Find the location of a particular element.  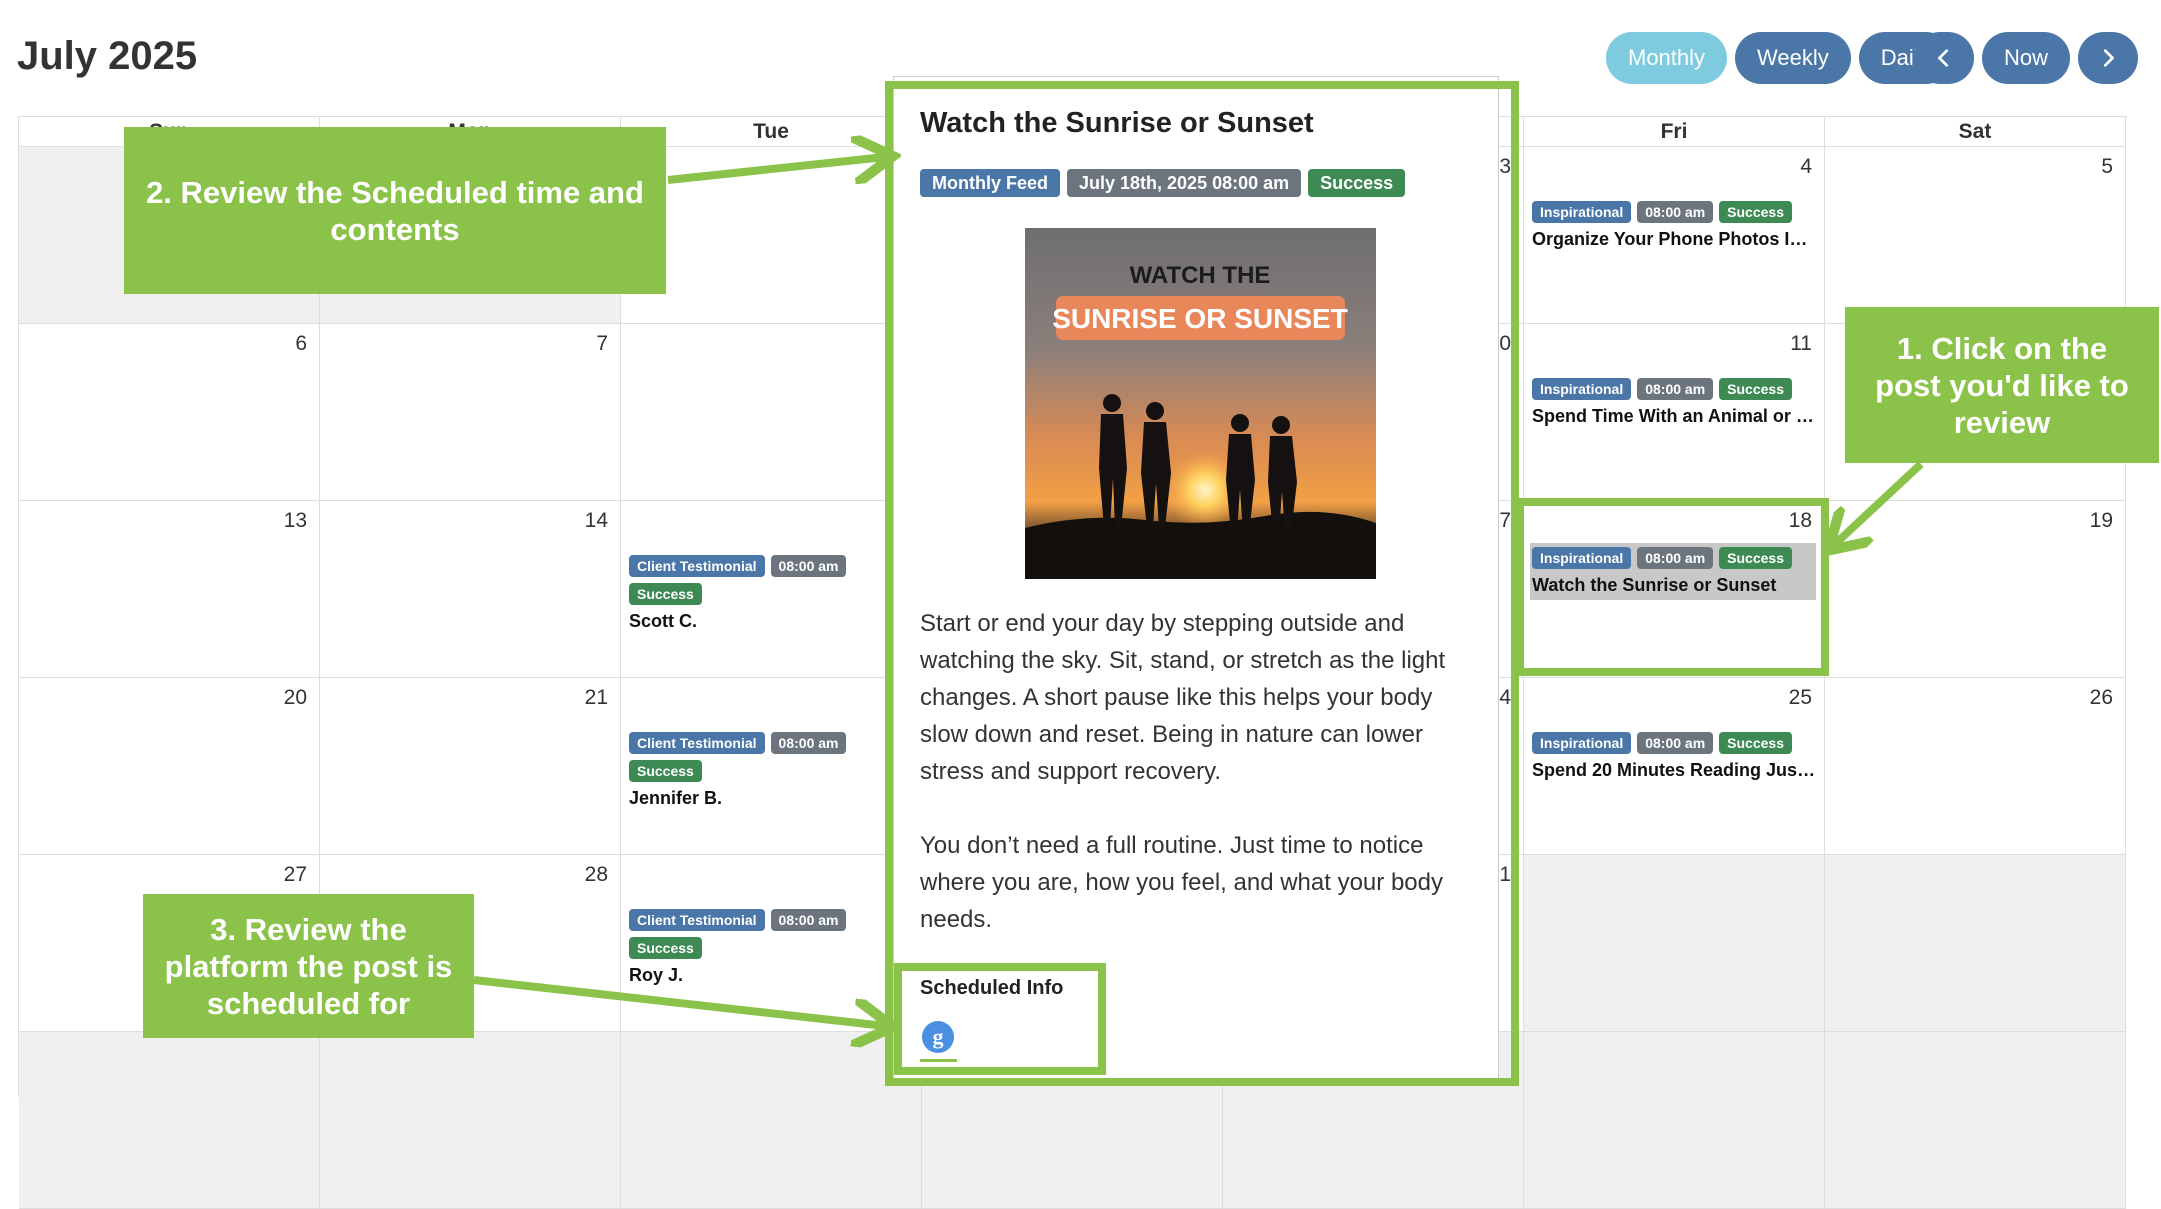

weekly-view-button: Weekly is located at coordinates (1793, 58).